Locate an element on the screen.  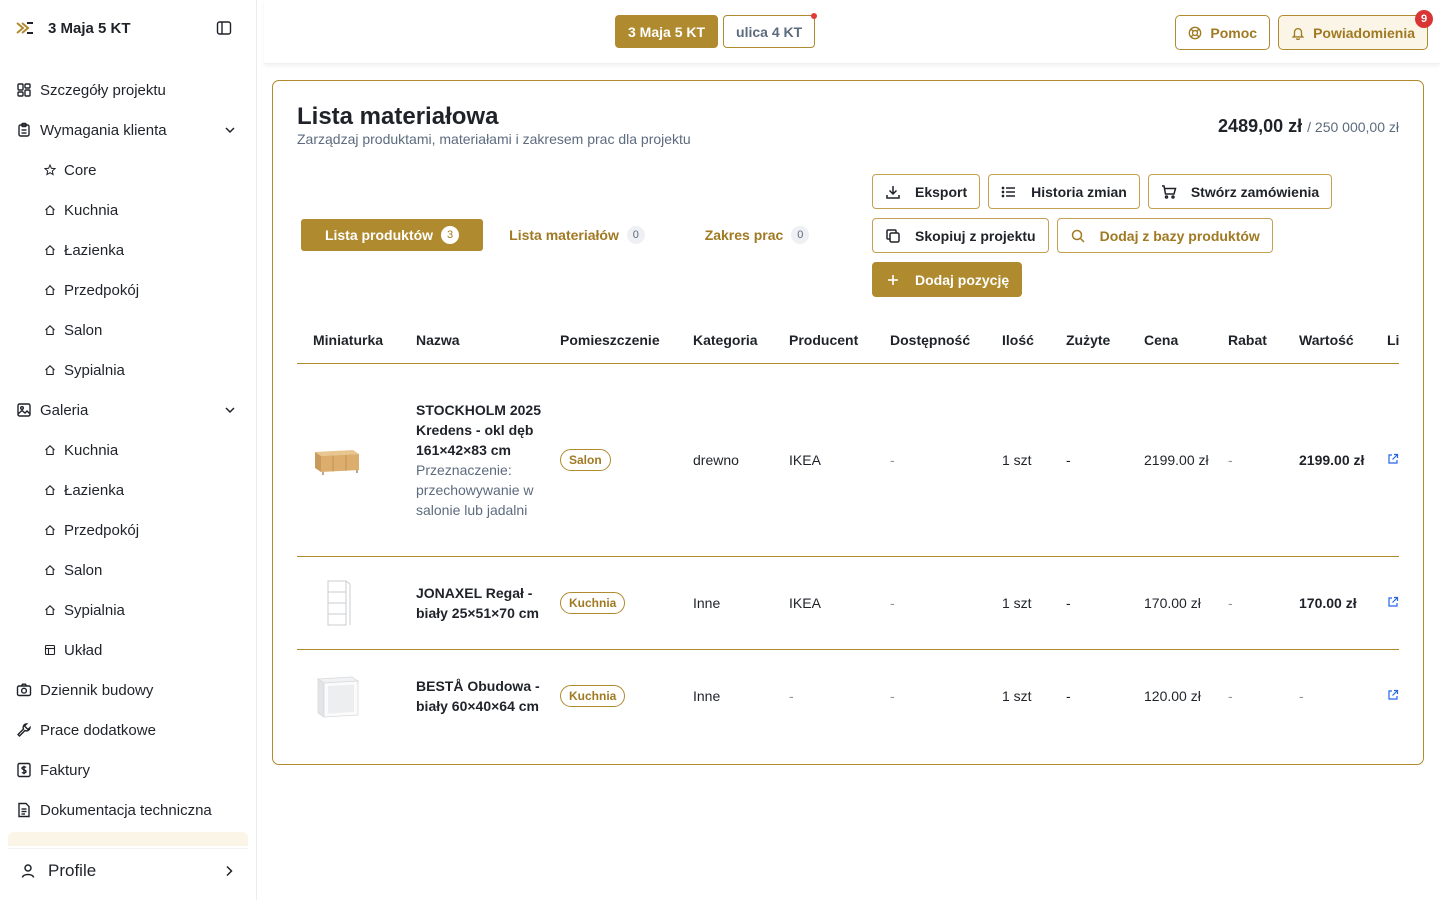
tab-product-list: Lista produktów 3 is located at coordinates (392, 235).